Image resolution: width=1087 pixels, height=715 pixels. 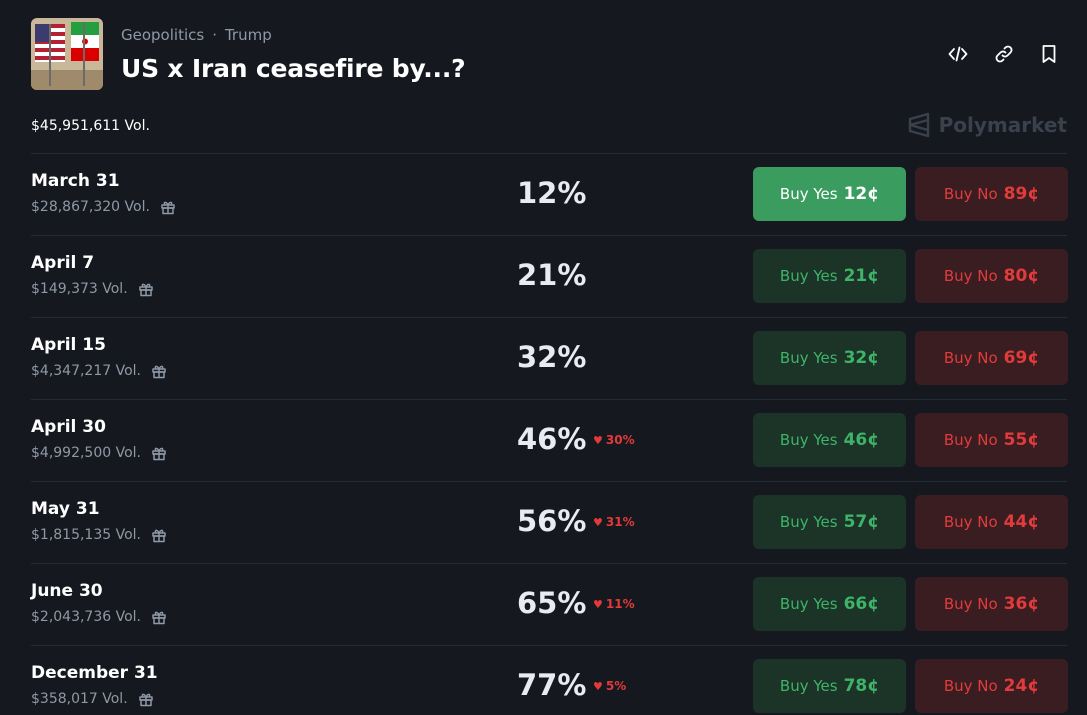 I want to click on polymarket-logo: Polymarket, so click(x=987, y=125).